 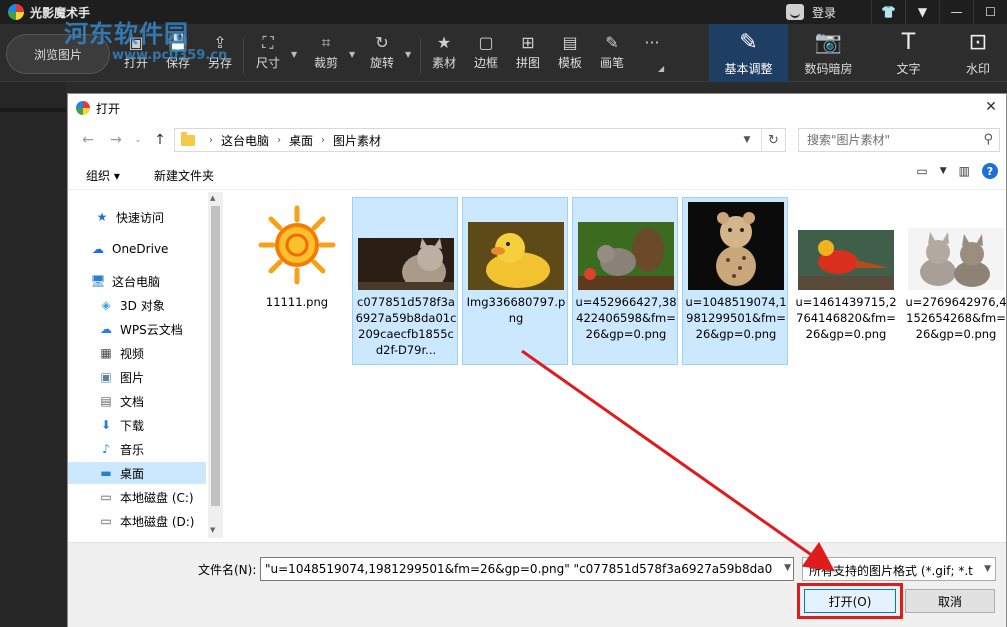 I want to click on template-icon: ▤, so click(x=570, y=42).